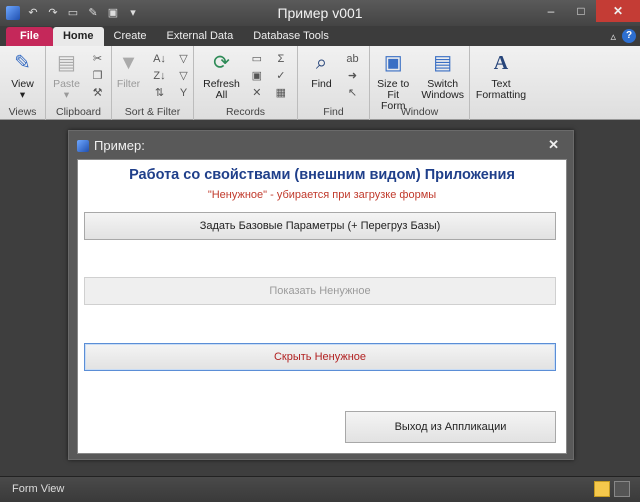 The height and width of the screenshot is (502, 640). I want to click on window-controls: – □ ✕, so click(588, 11).